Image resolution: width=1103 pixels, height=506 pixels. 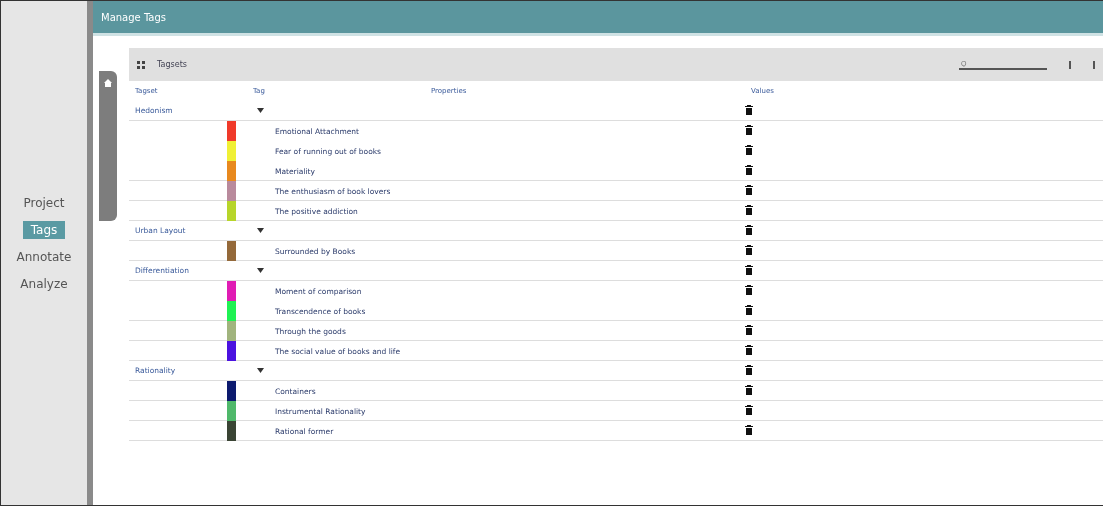 I want to click on home-icon, so click(x=108, y=83).